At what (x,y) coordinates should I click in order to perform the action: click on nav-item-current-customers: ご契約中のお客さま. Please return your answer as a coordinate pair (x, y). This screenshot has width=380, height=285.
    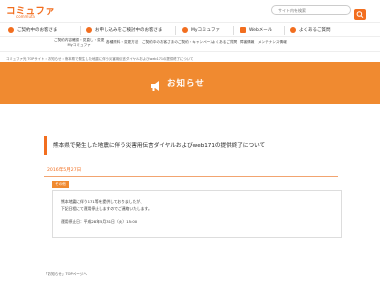
    Looking at the image, I should click on (33, 30).